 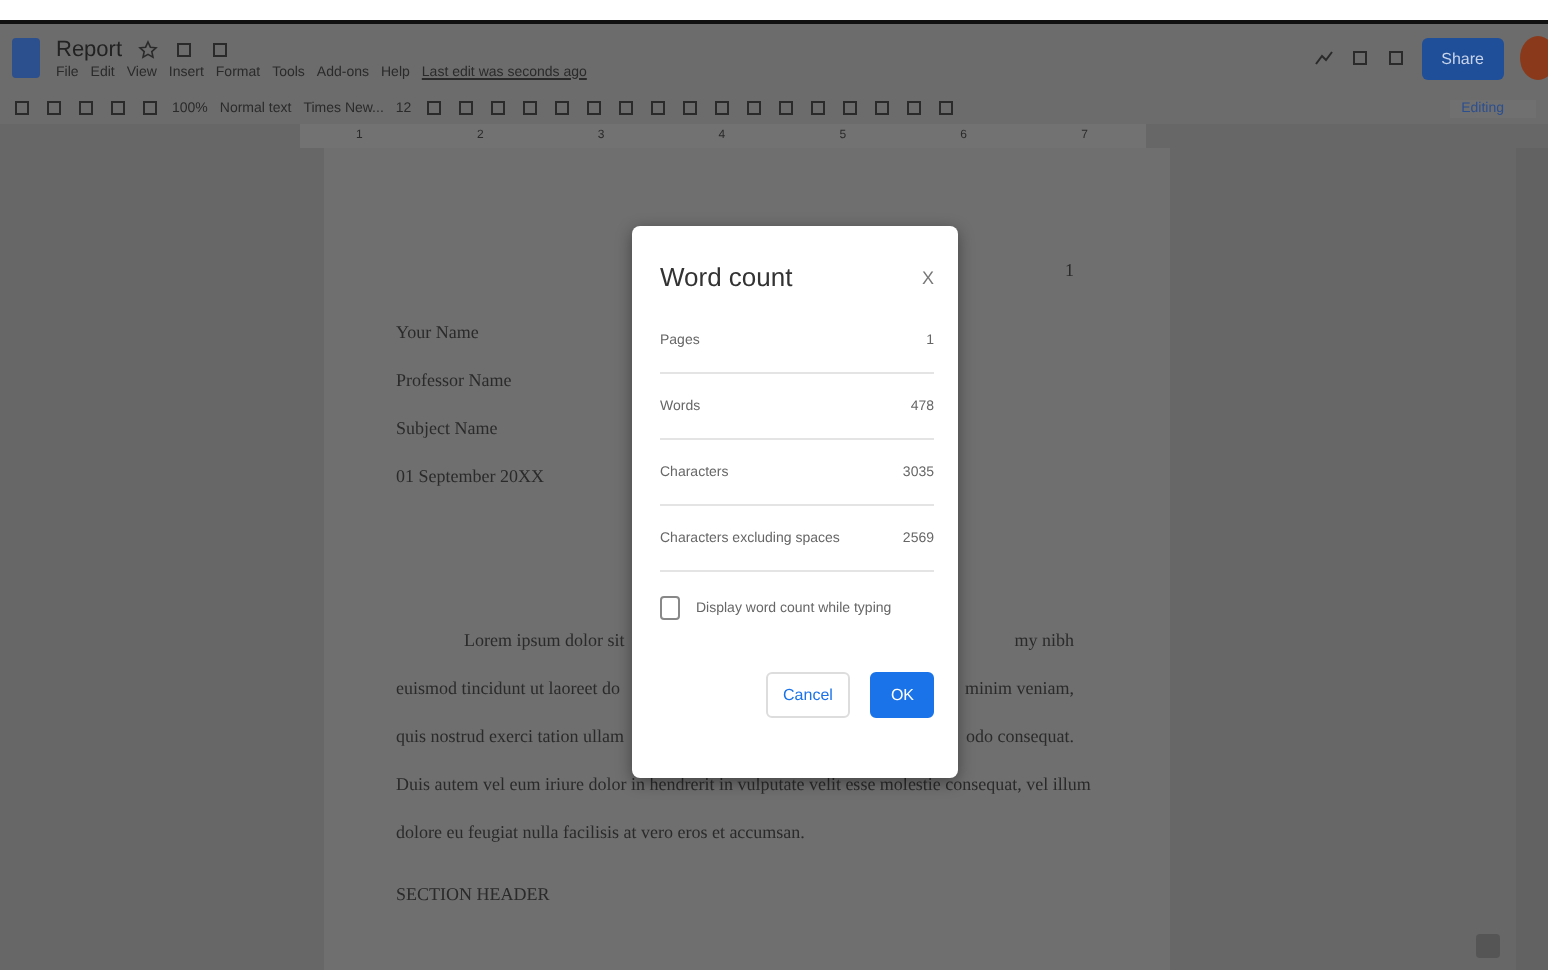 I want to click on body-text-line: Lorem ipsum dolor sit, so click(x=544, y=641).